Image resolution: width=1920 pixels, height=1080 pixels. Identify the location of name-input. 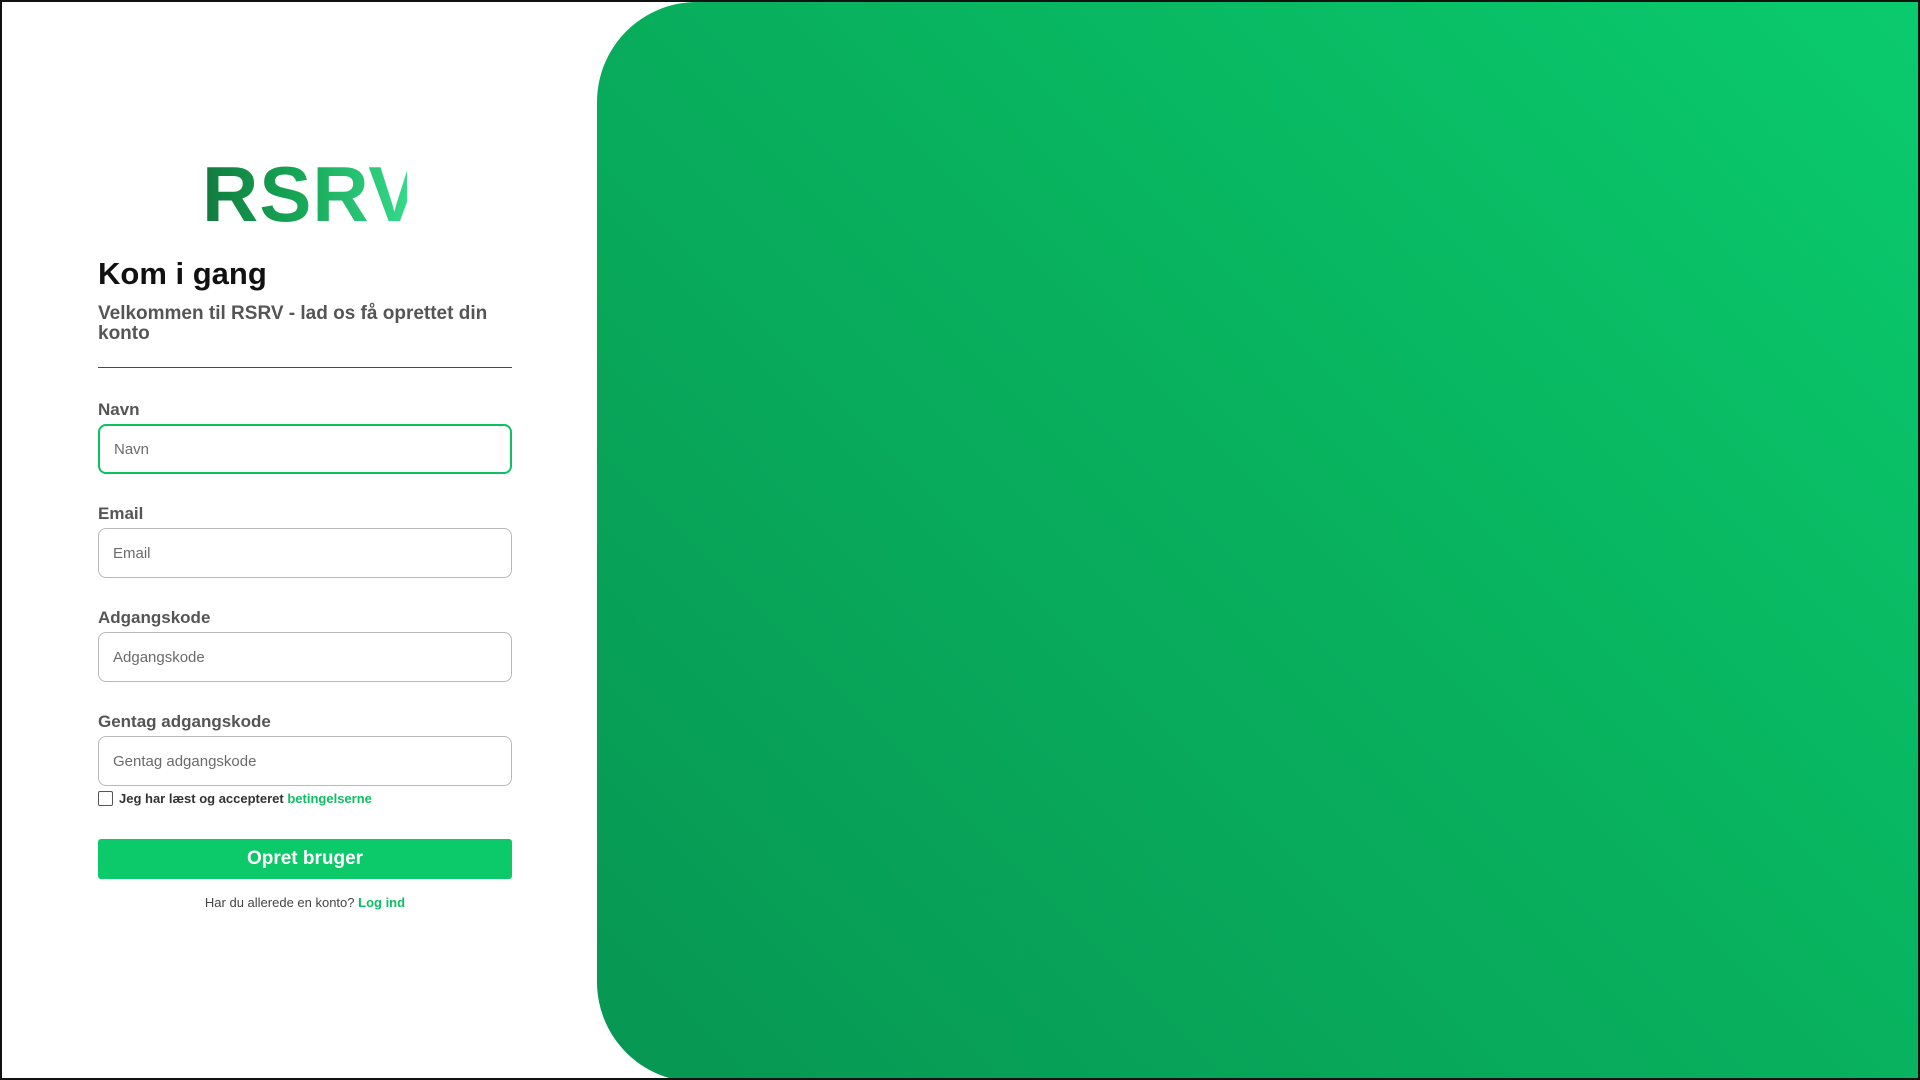
(305, 449).